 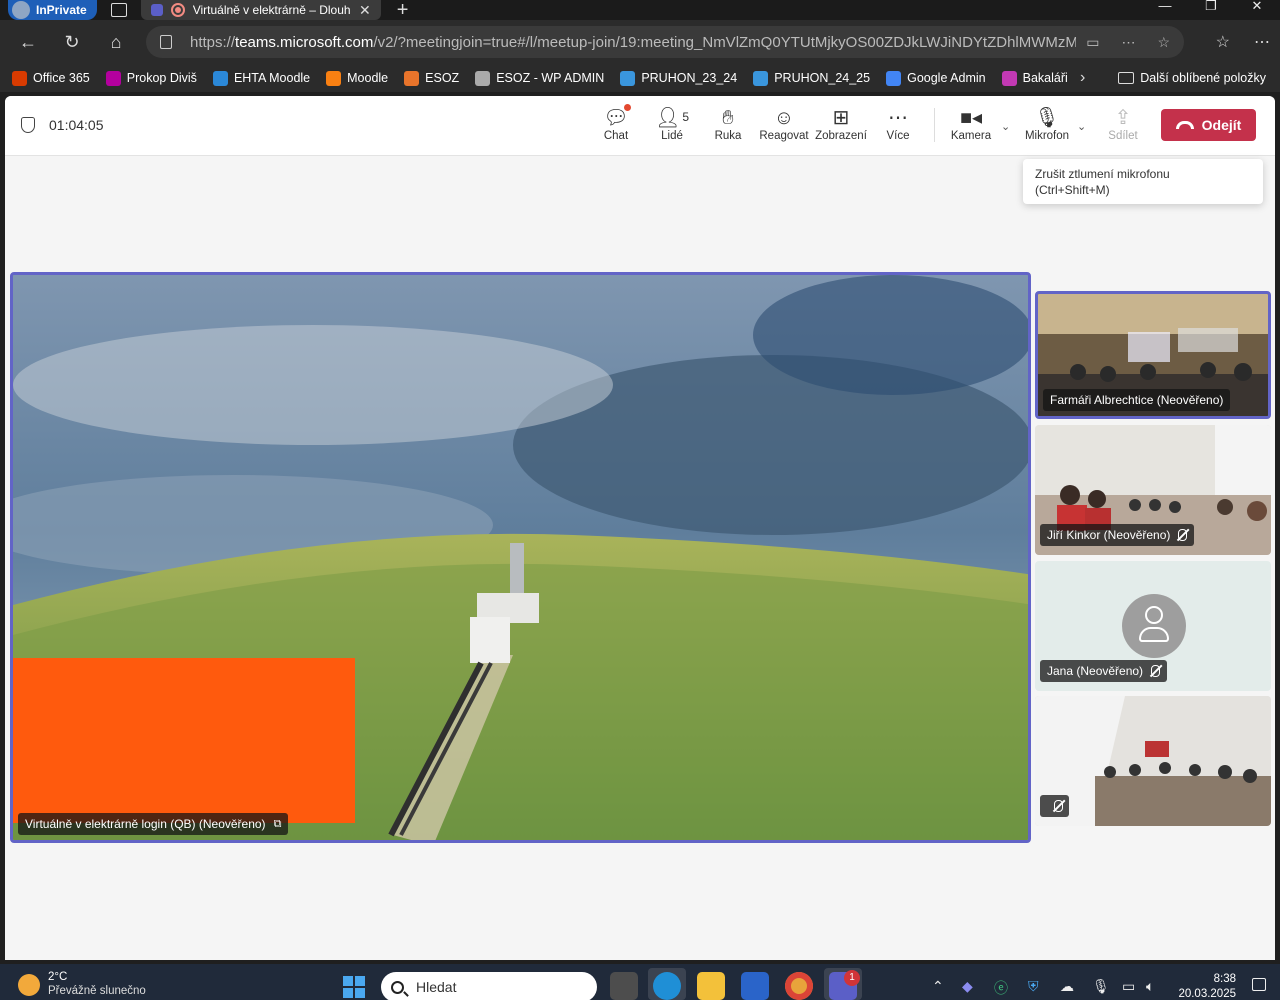 What do you see at coordinates (1223, 42) in the screenshot?
I see `favorites-icon: ☆` at bounding box center [1223, 42].